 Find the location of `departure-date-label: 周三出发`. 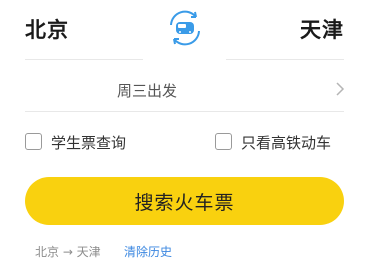

departure-date-label: 周三出发 is located at coordinates (147, 91).